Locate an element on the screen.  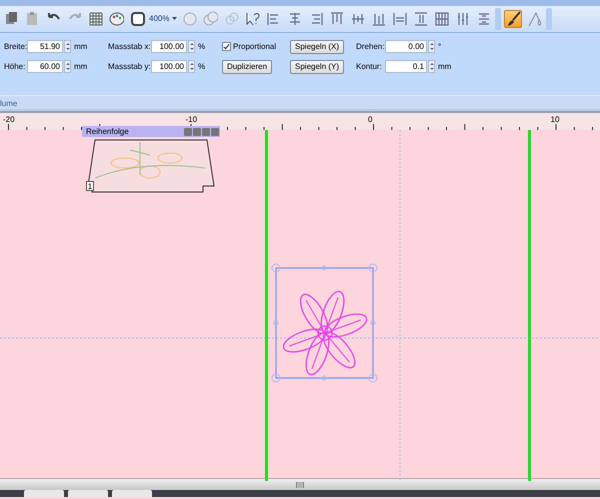
field-label: Drehen: is located at coordinates (370, 46).